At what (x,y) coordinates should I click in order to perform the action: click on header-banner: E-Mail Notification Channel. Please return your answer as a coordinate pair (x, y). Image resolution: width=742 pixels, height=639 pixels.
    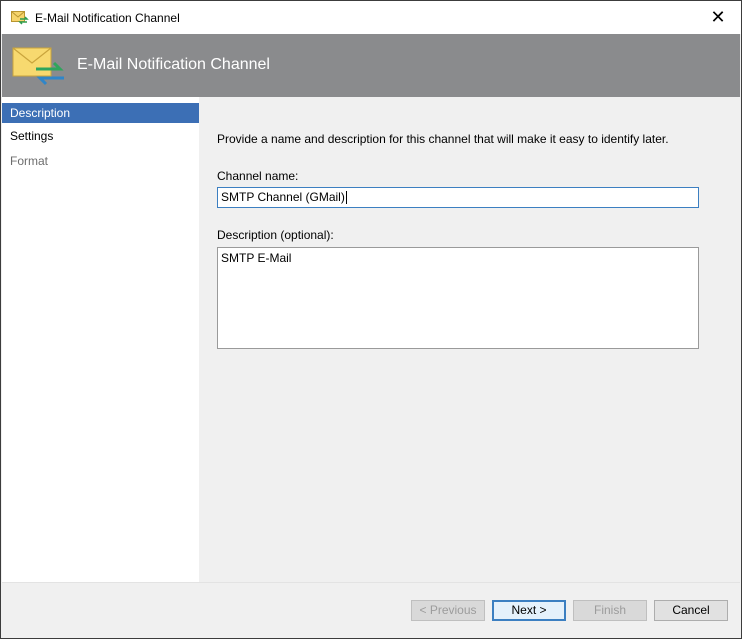
    Looking at the image, I should click on (371, 65).